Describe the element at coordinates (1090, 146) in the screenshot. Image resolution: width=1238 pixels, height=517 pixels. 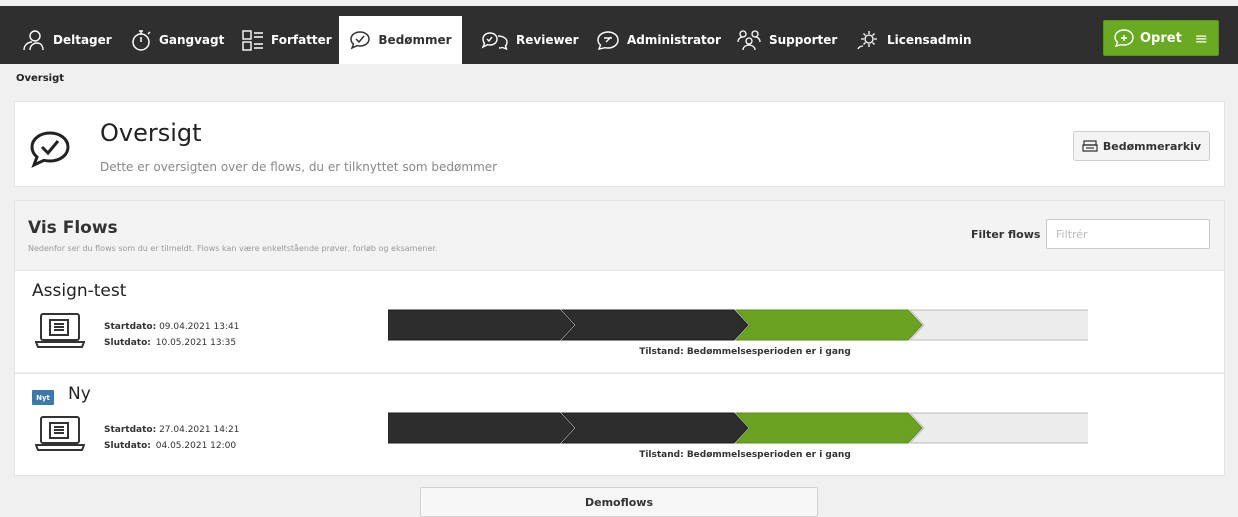
I see `archive-icon` at that location.